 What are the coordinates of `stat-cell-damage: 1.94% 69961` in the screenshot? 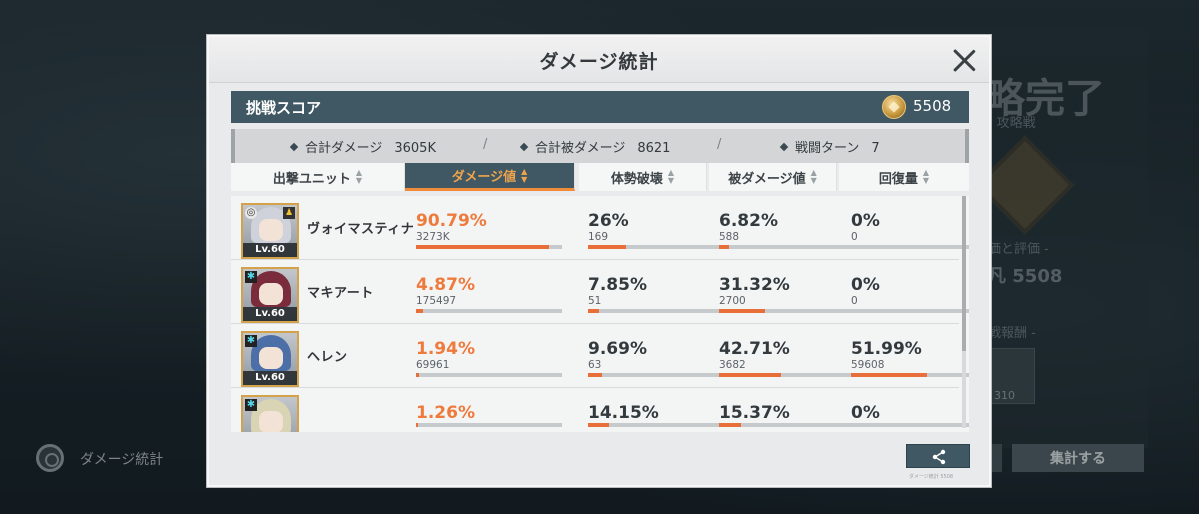 It's located at (490, 358).